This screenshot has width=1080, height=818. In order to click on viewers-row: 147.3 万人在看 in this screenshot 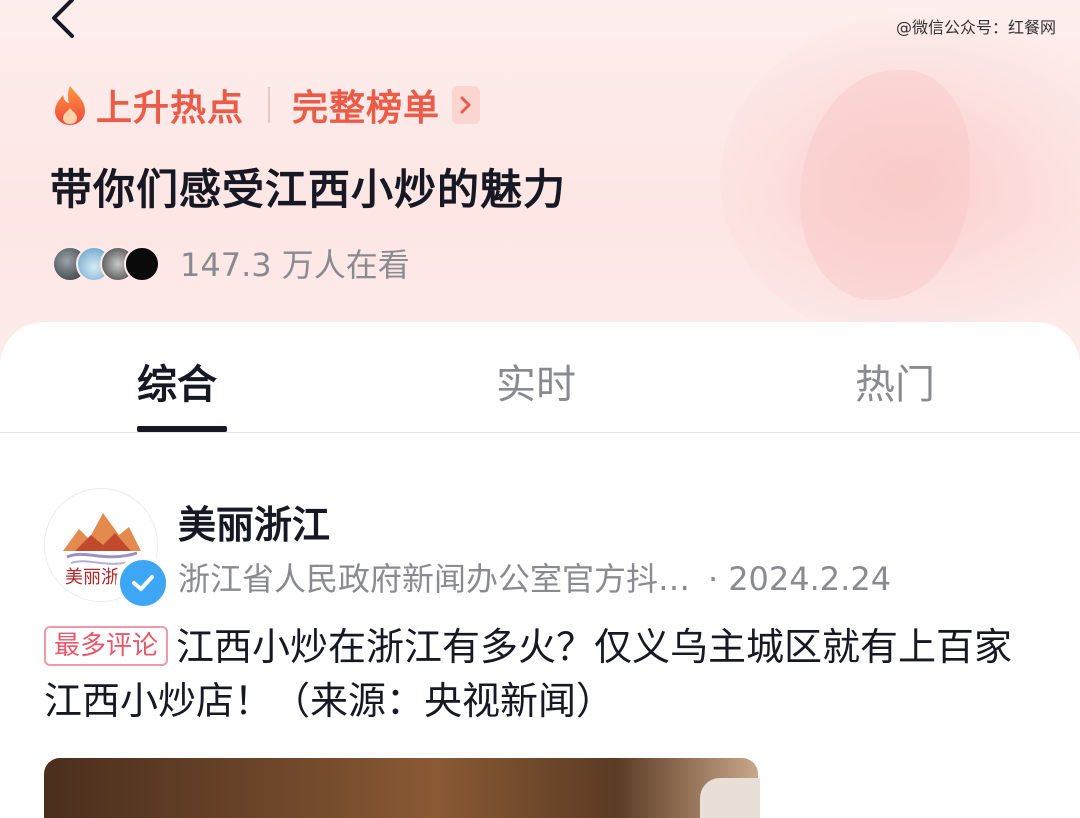, I will do `click(231, 263)`.